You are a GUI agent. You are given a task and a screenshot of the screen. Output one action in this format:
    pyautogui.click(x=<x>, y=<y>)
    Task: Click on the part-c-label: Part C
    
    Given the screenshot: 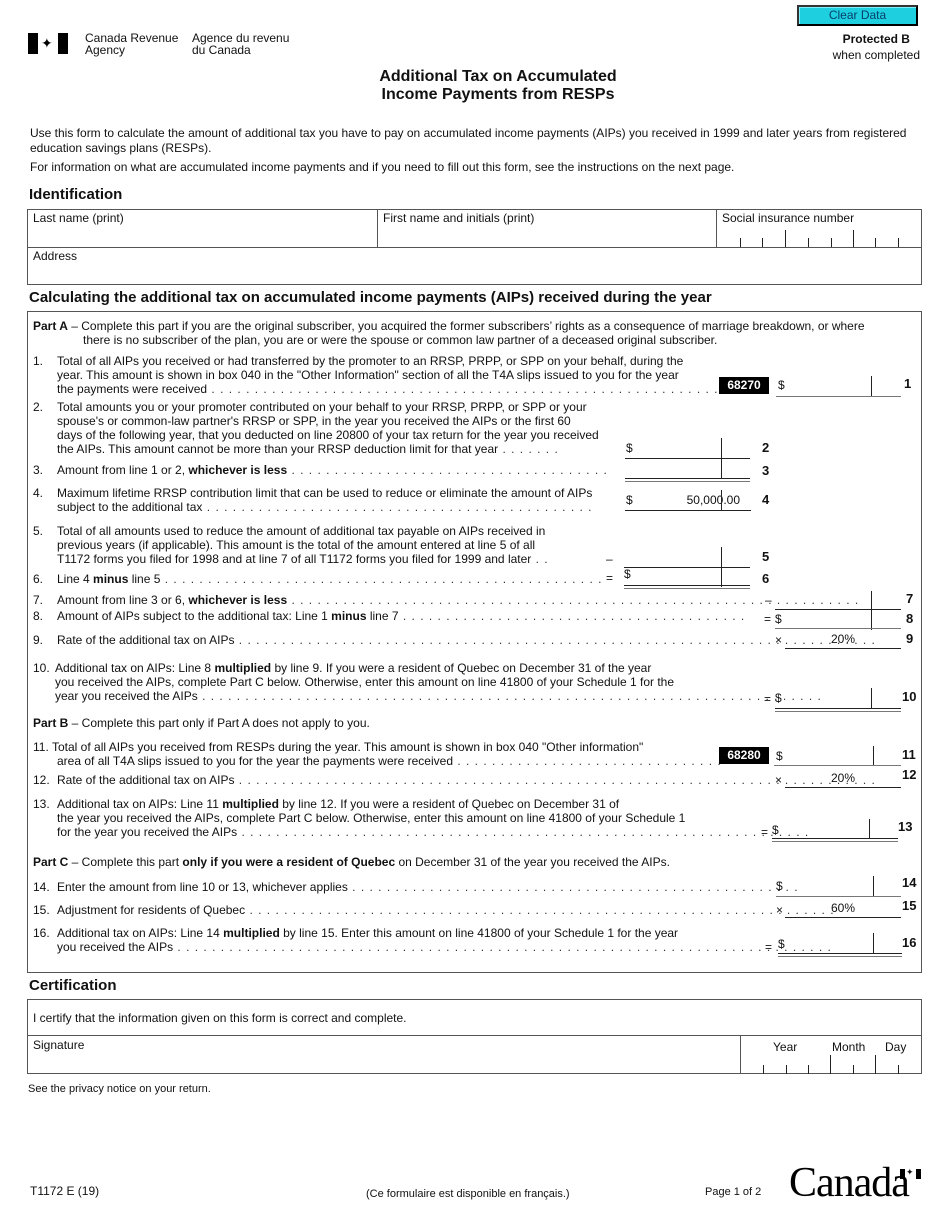 What is the action you would take?
    pyautogui.click(x=51, y=862)
    